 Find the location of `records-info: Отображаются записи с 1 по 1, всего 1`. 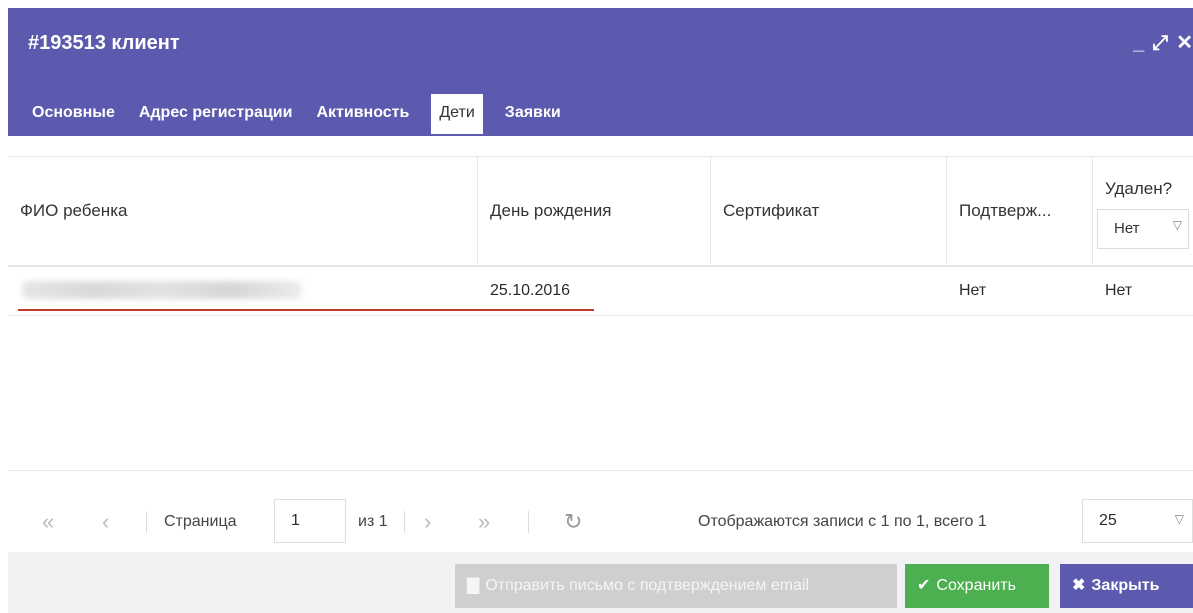

records-info: Отображаются записи с 1 по 1, всего 1 is located at coordinates (842, 521).